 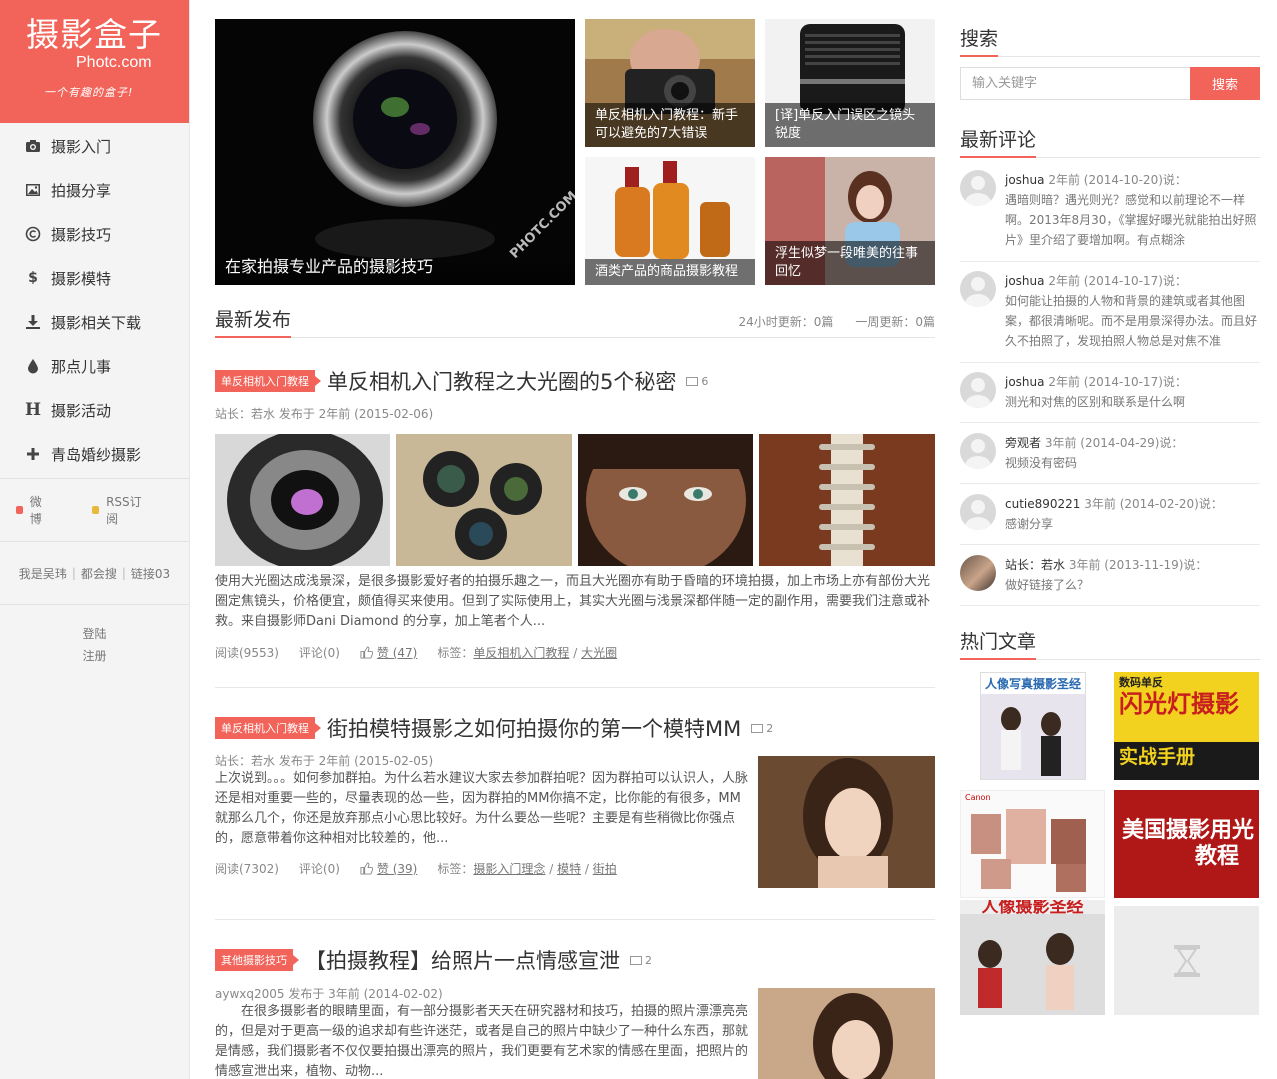 I want to click on login-link: 登陆, so click(x=94, y=634).